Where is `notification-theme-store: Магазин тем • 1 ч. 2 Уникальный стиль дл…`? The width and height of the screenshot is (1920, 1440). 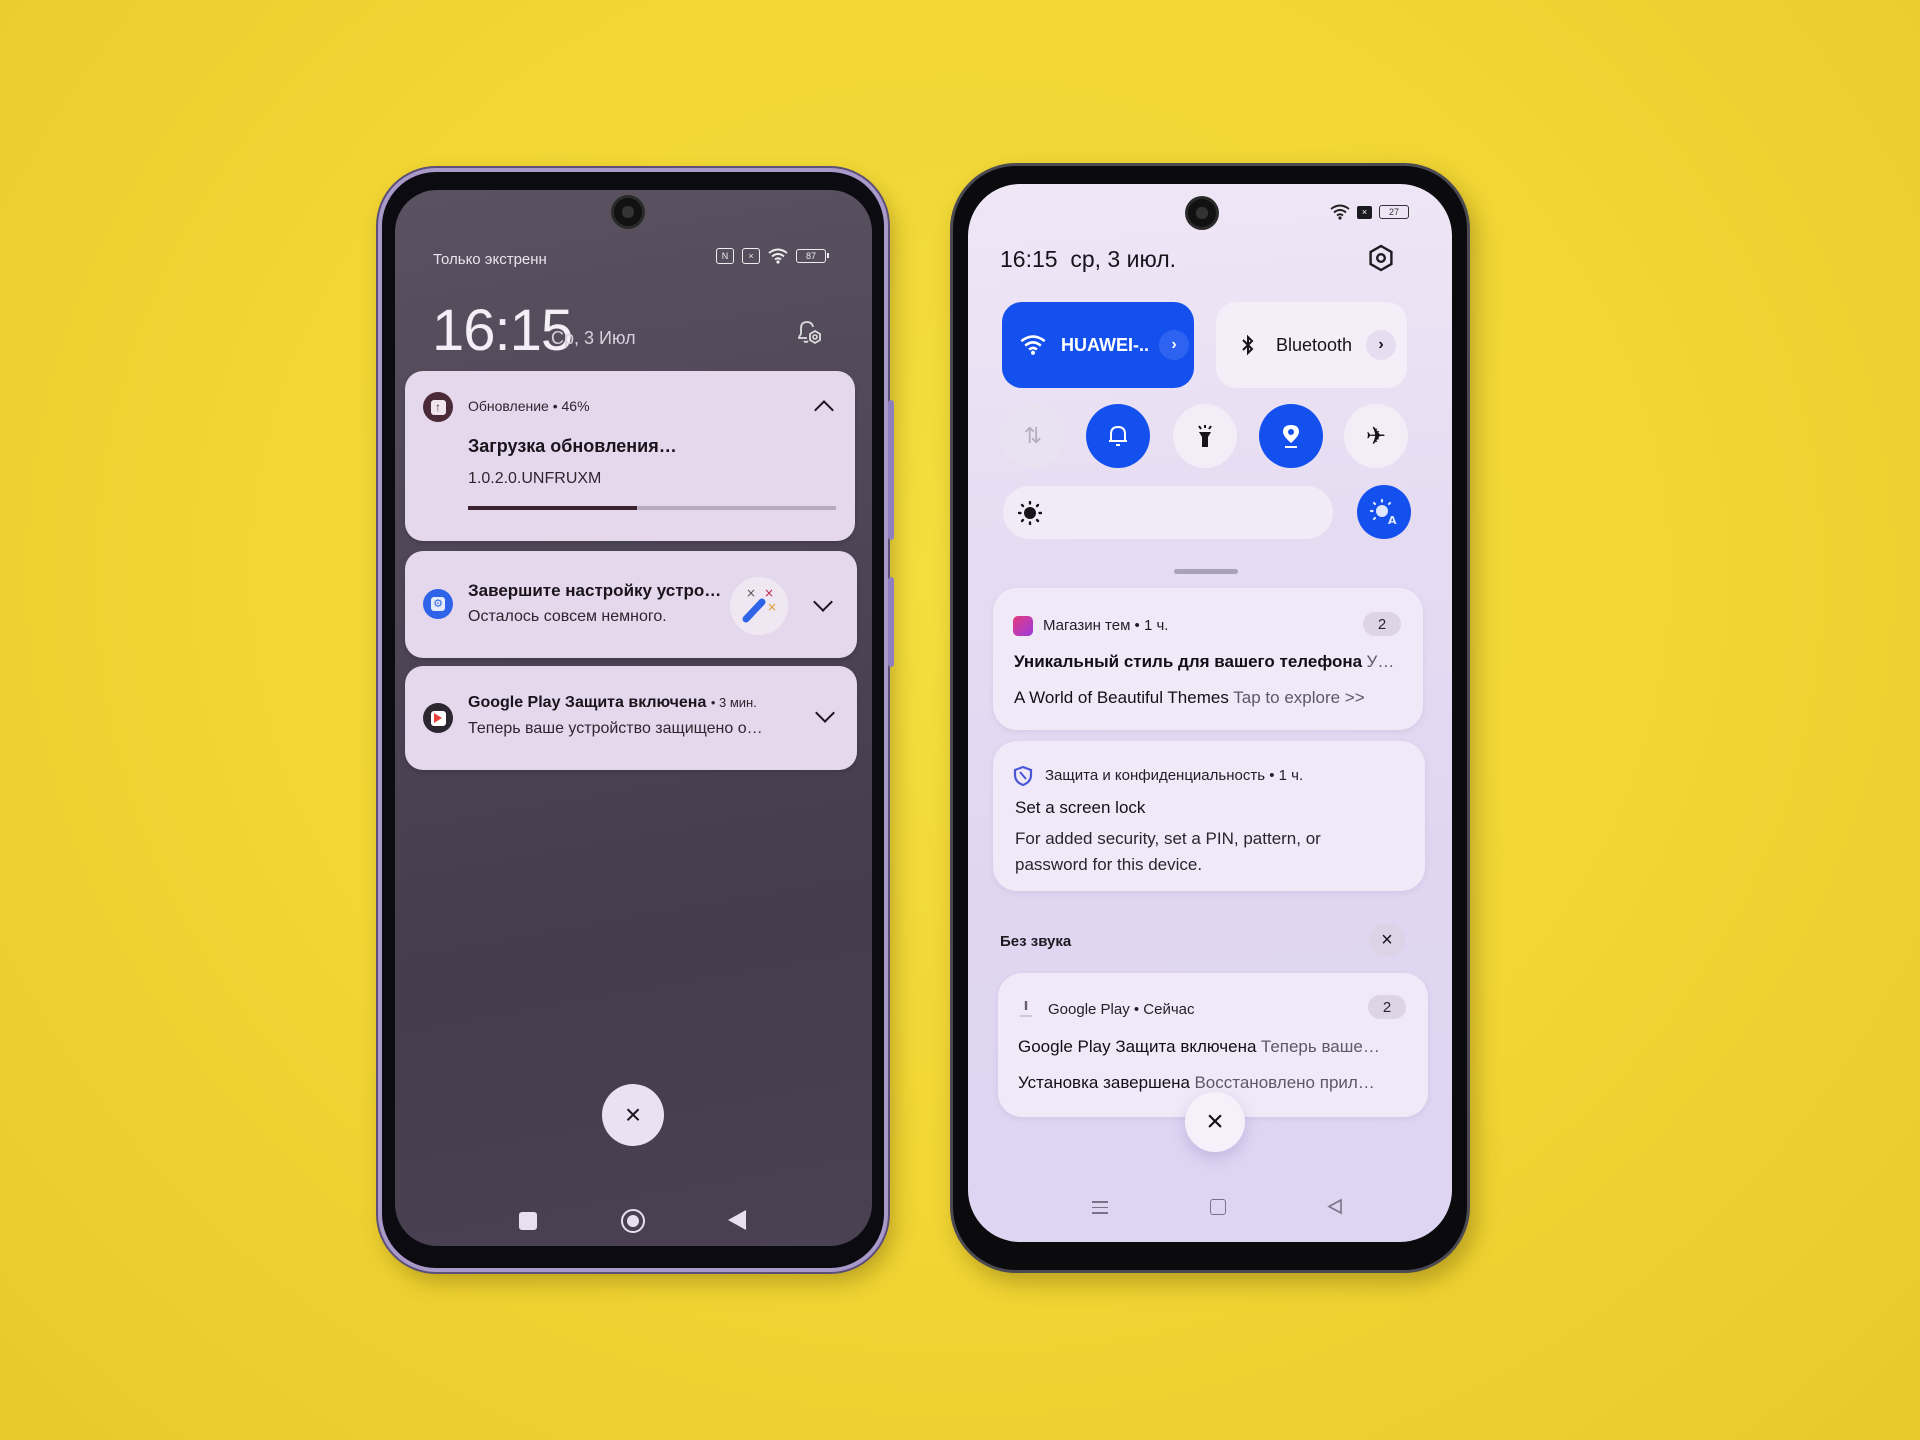
notification-theme-store: Магазин тем • 1 ч. 2 Уникальный стиль дл… is located at coordinates (1208, 659).